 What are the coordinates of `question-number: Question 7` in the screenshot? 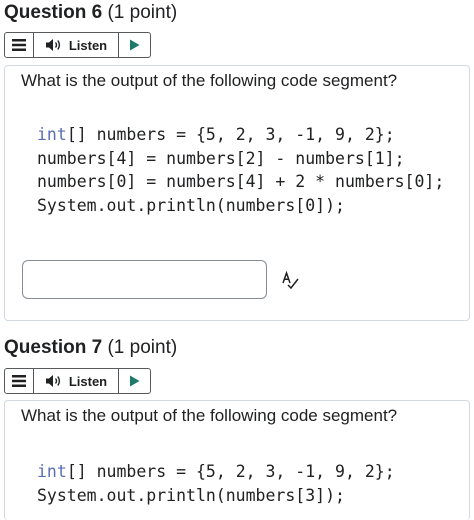 It's located at (53, 347).